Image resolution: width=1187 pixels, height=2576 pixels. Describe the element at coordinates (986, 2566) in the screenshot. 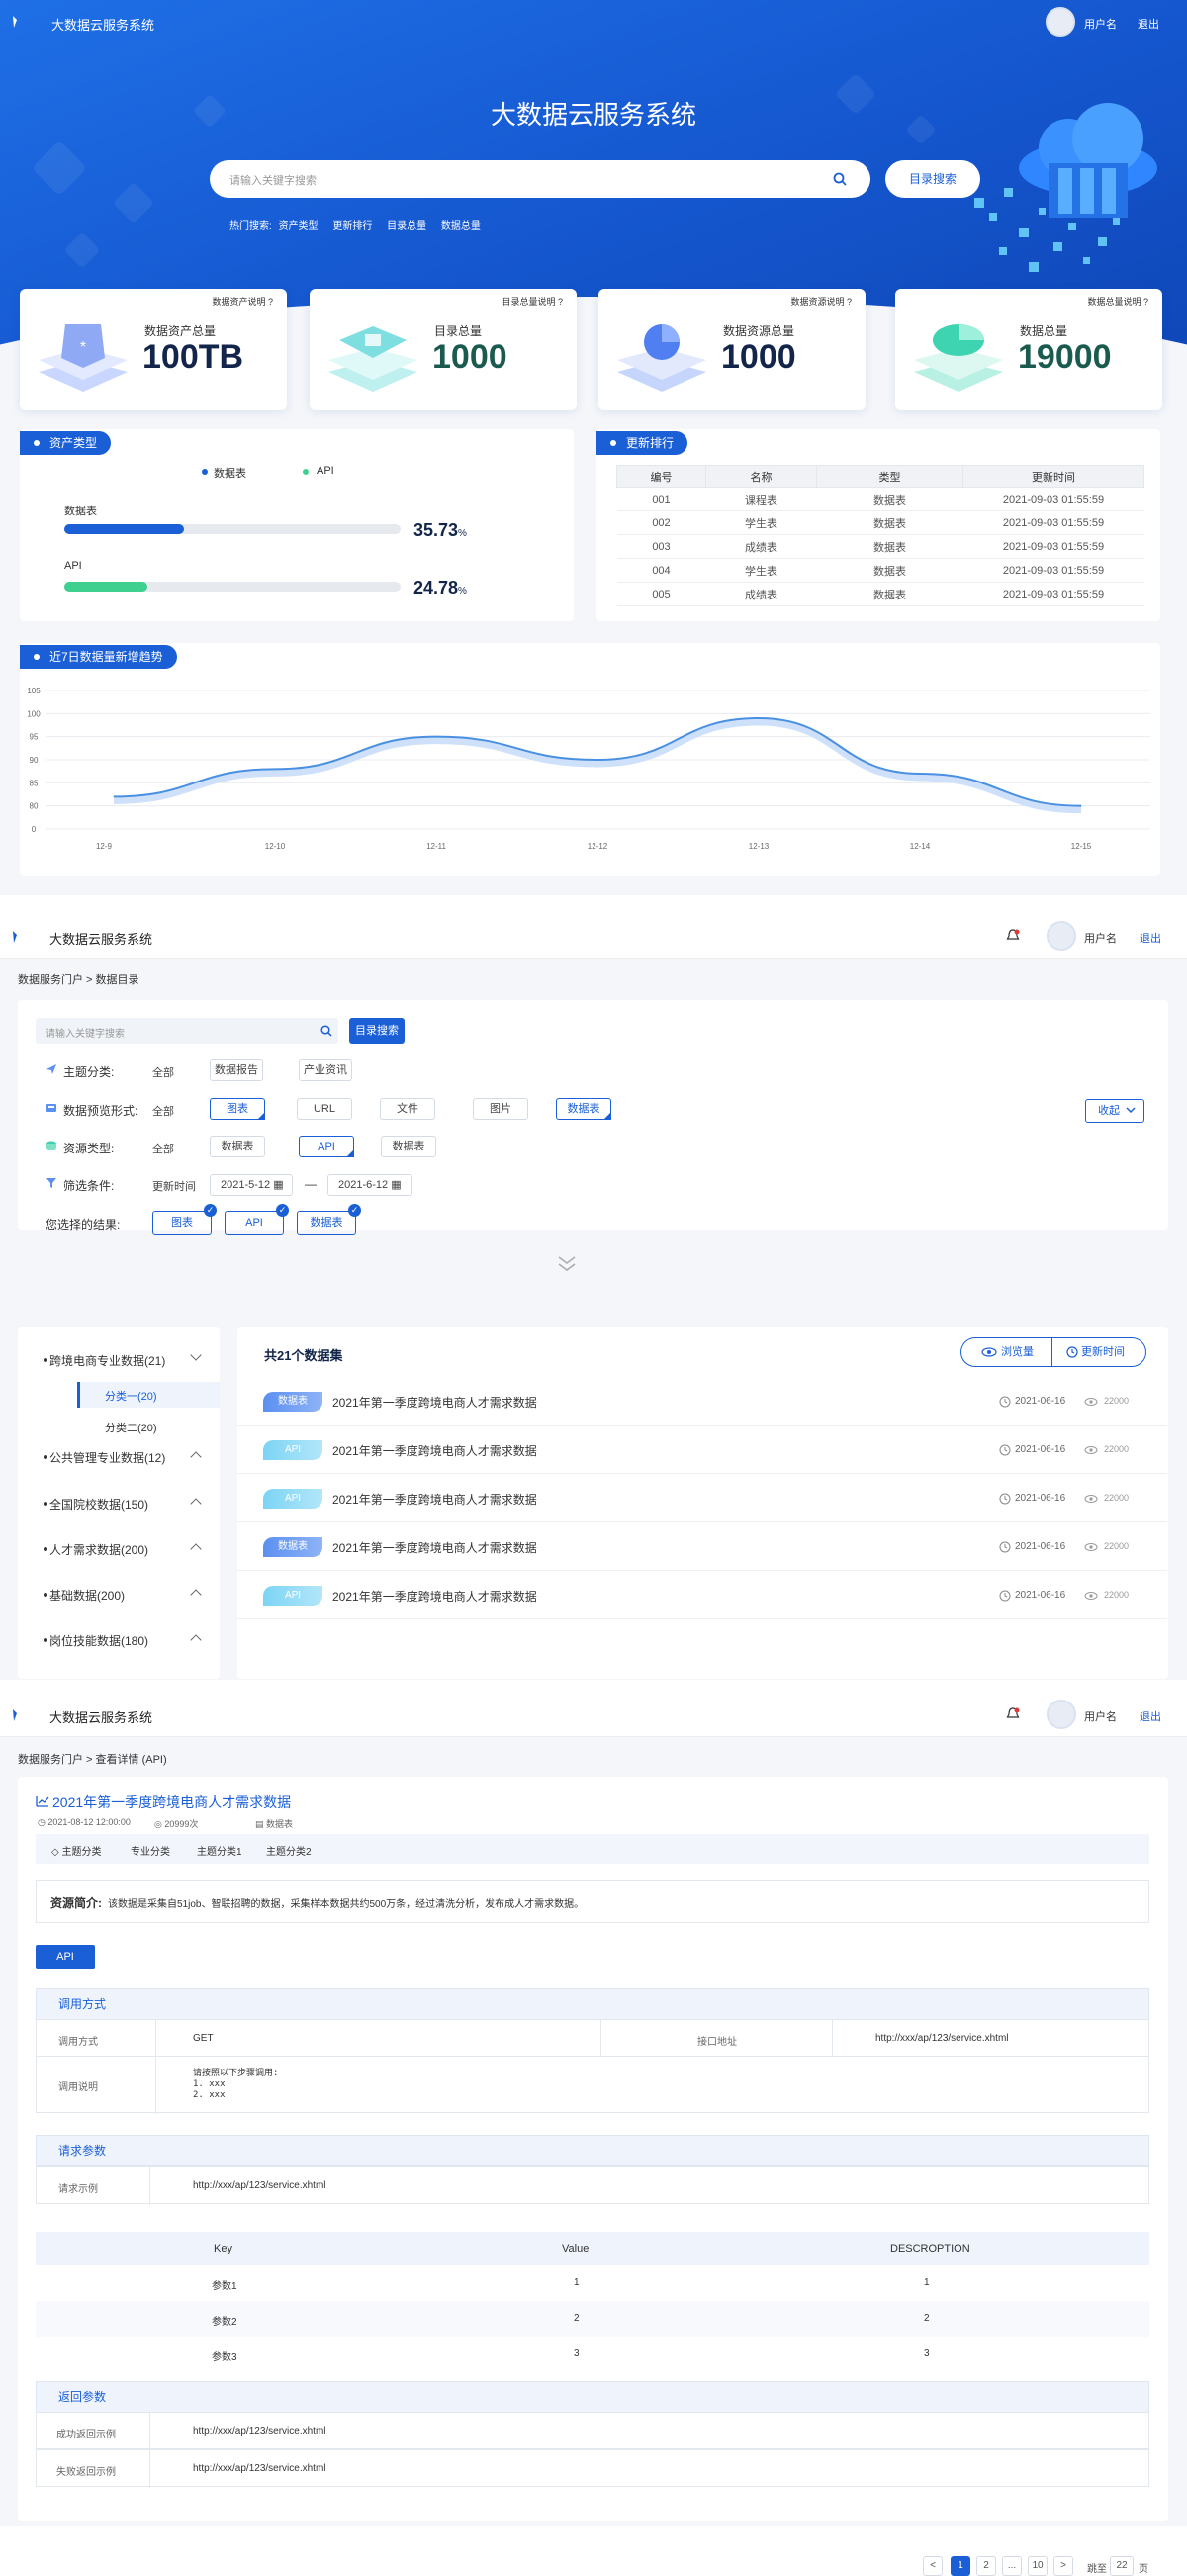

I see `page-button: 2` at that location.